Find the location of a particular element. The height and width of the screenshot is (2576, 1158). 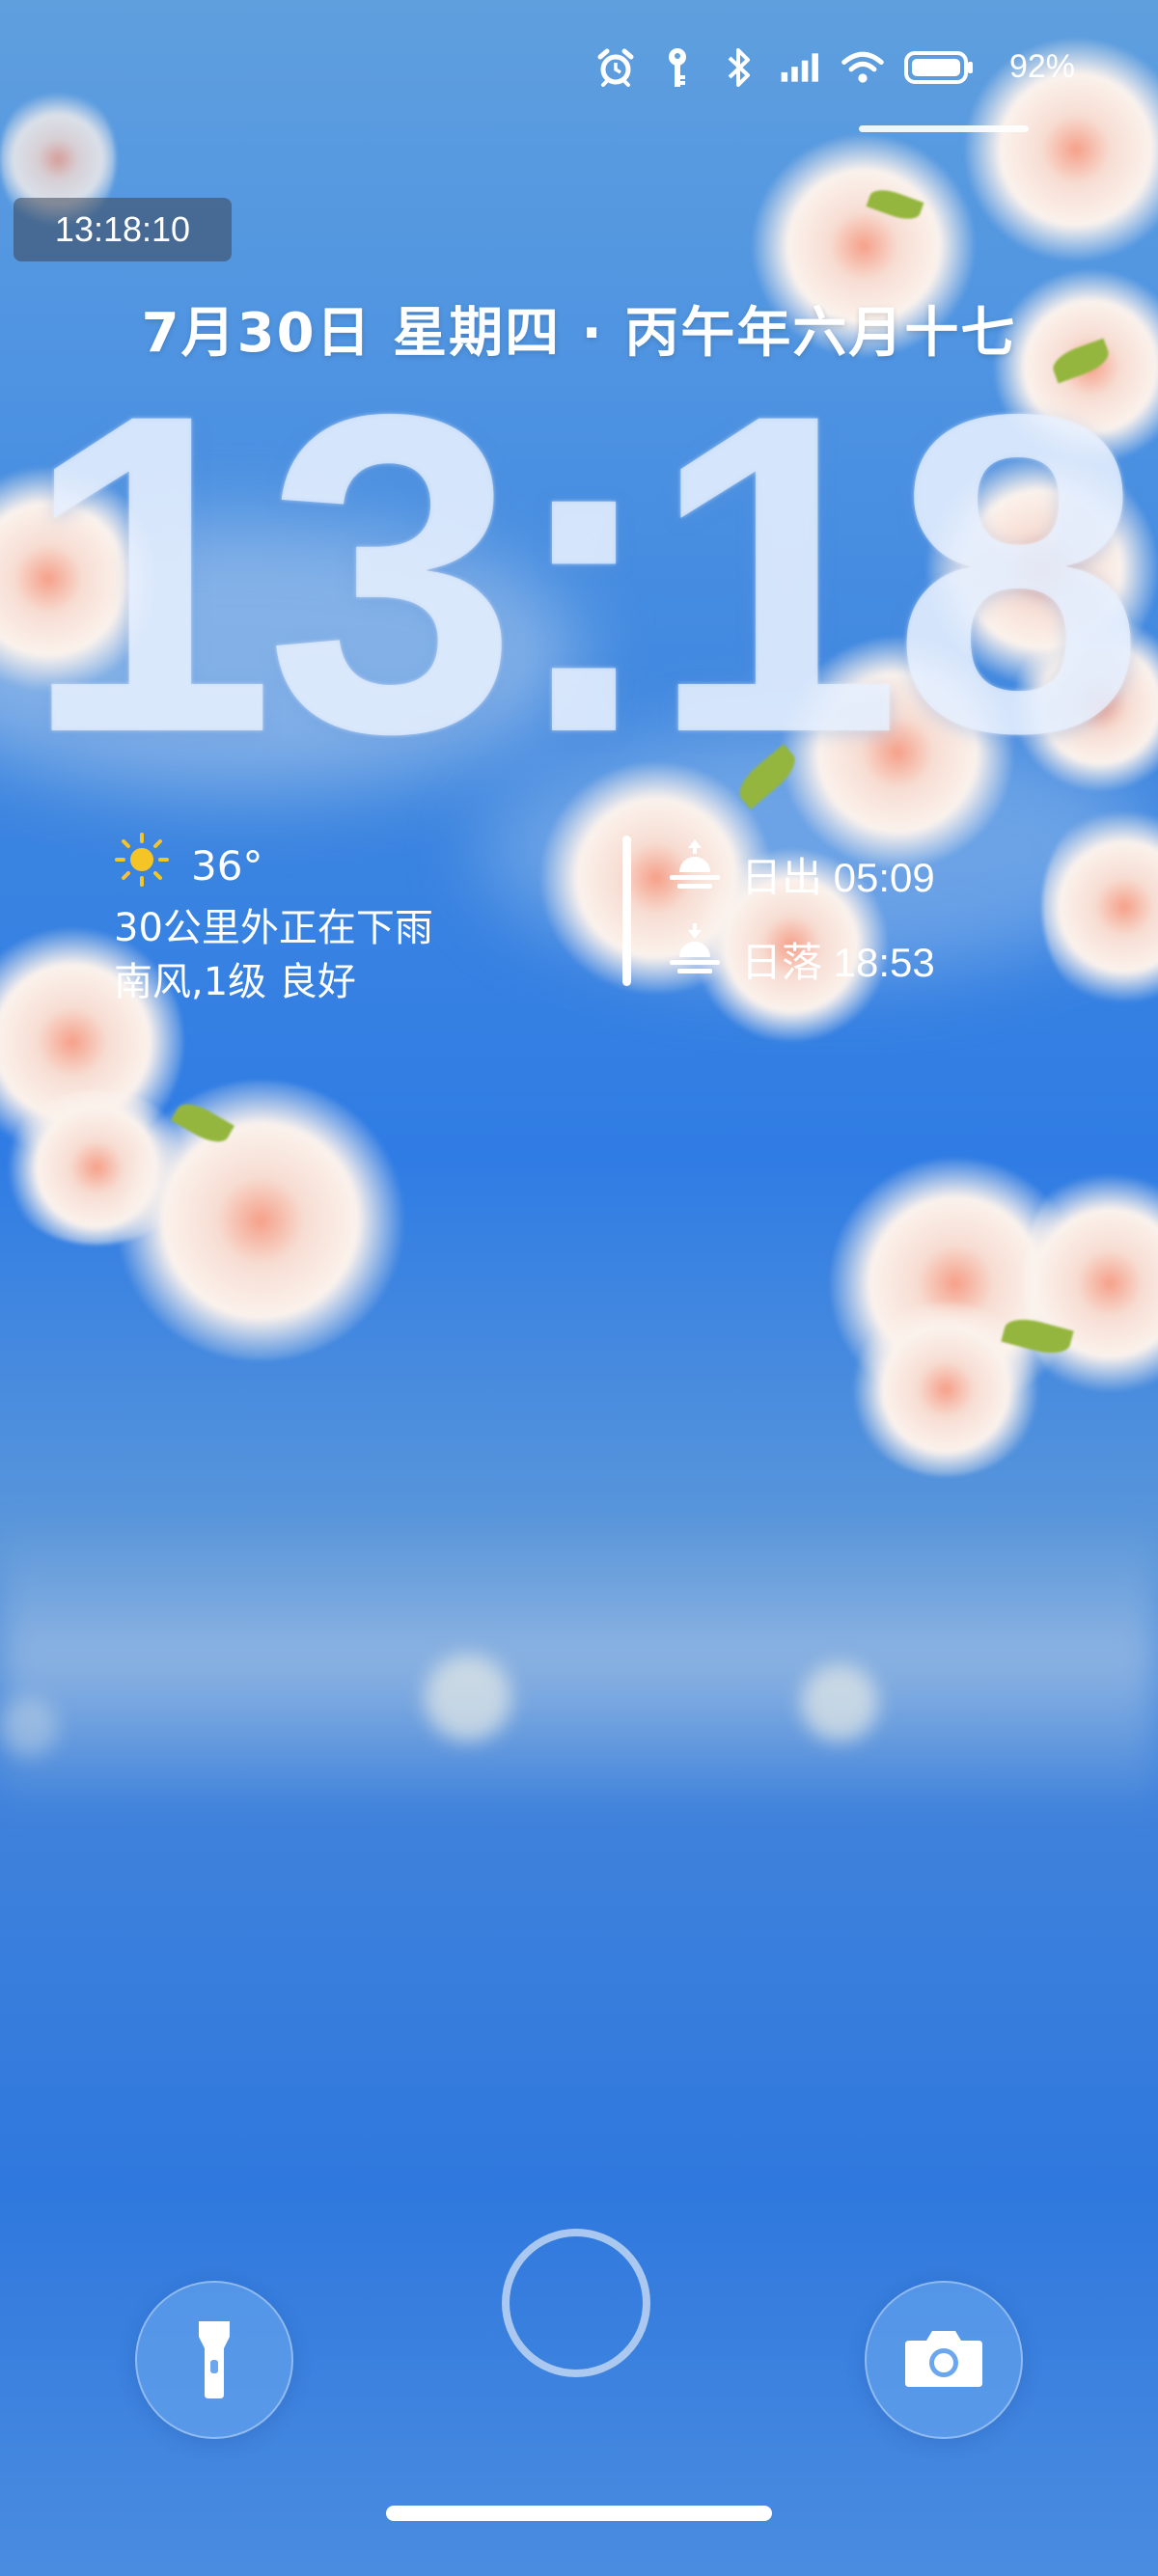

sunrise-label: 日出 05:09 is located at coordinates (838, 878).